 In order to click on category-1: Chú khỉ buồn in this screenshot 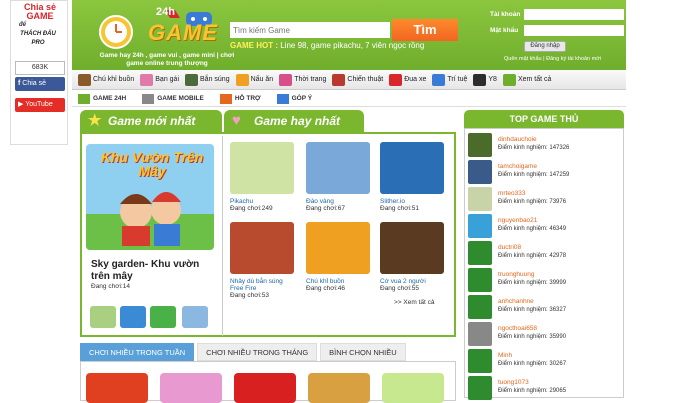, I will do `click(106, 79)`.